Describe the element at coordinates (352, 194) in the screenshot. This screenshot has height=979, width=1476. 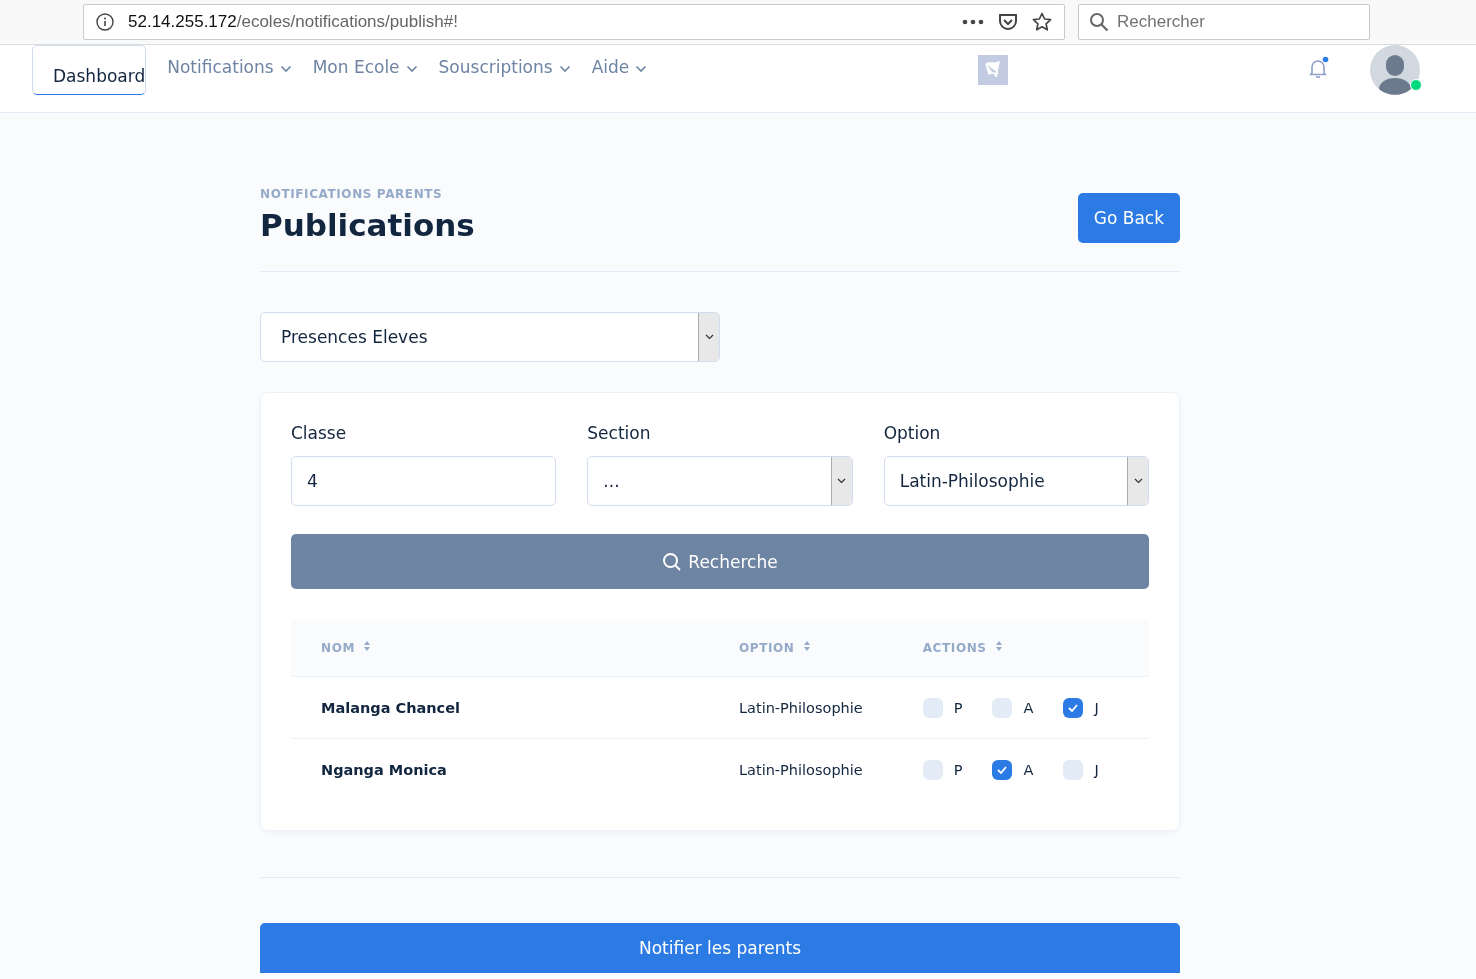
I see `page-eyebrow: NOTIFICATIONS PARENTS` at that location.